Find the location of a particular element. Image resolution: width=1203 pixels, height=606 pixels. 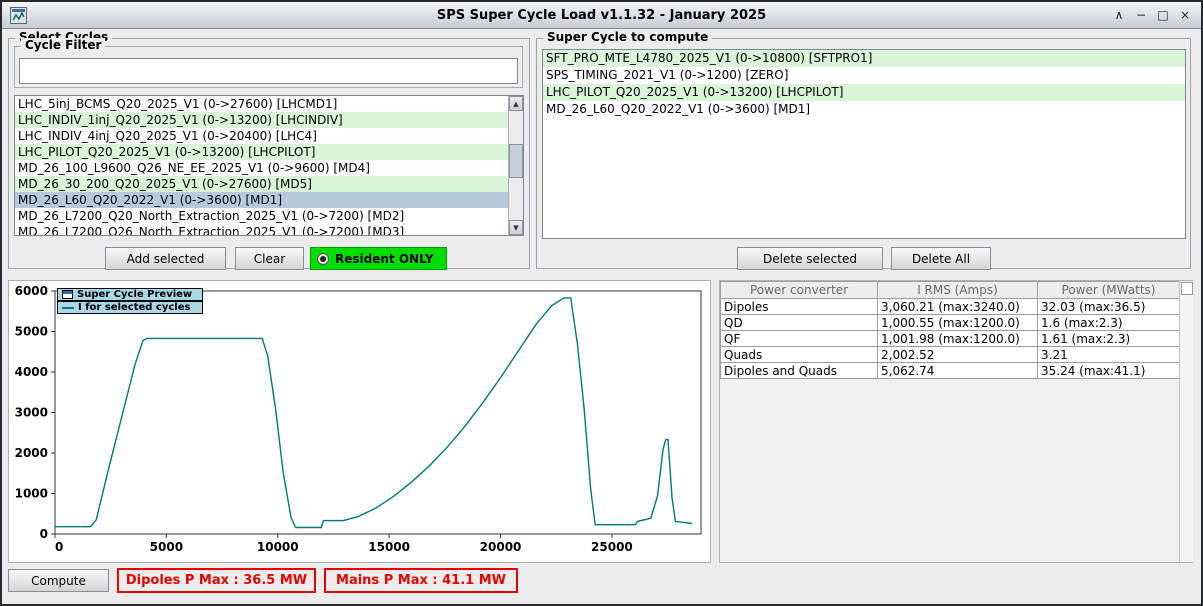

line-swatch-icon is located at coordinates (68, 307).